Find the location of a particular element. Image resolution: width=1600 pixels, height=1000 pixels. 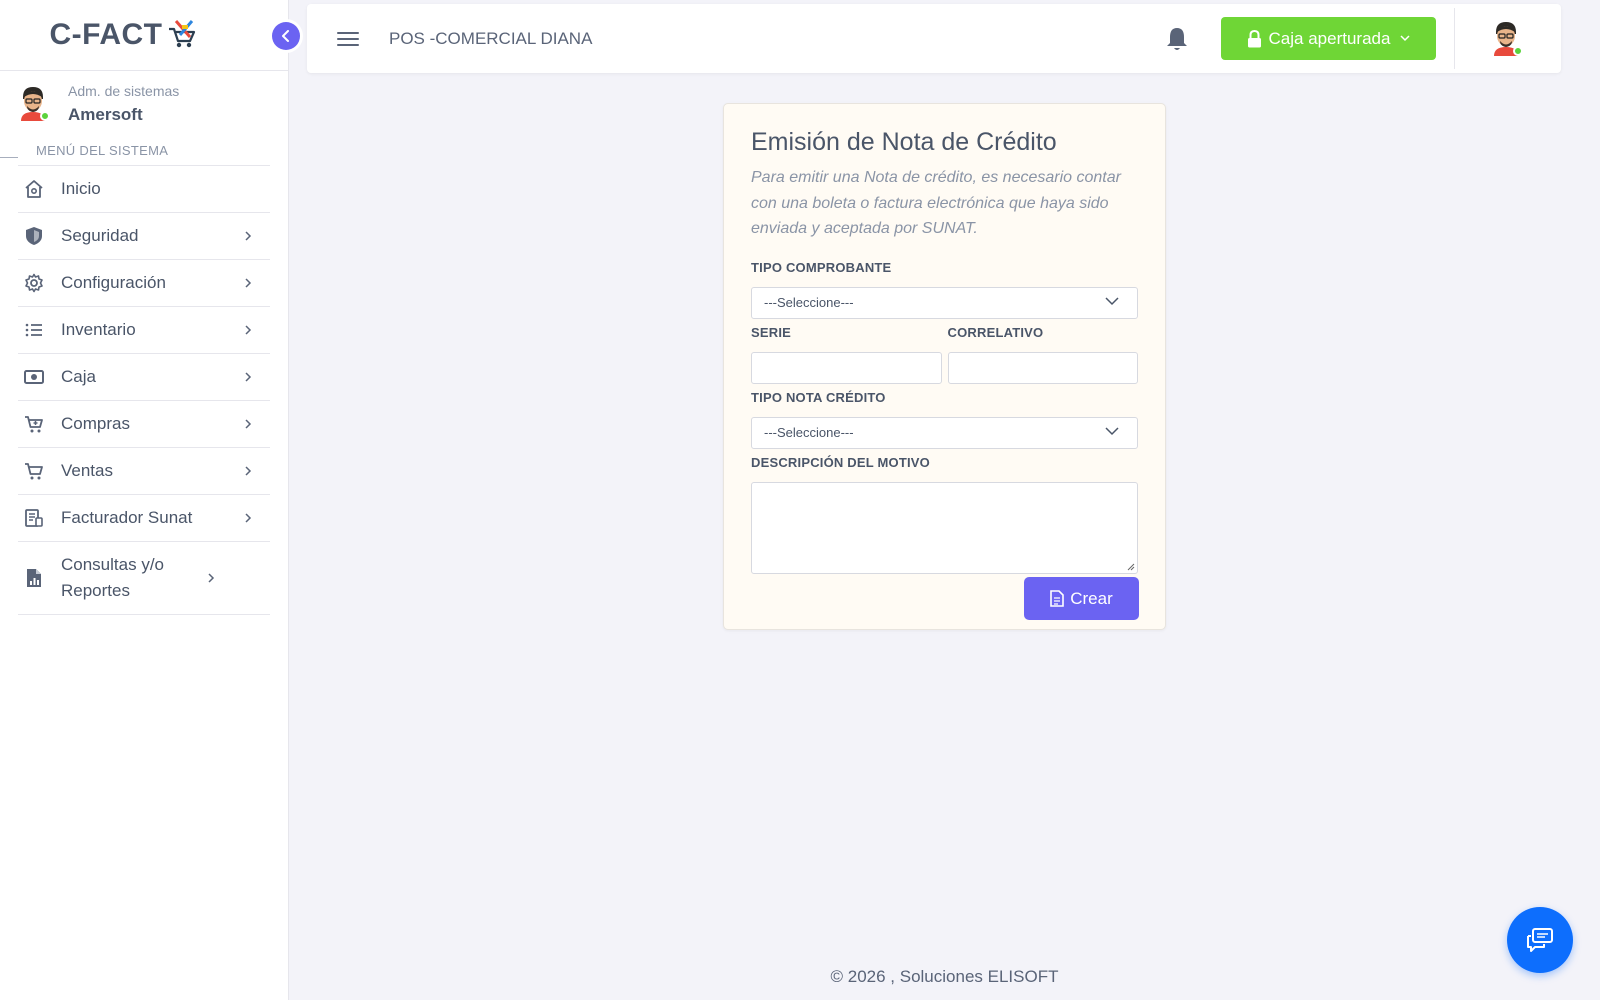

document-icon is located at coordinates (1057, 598).